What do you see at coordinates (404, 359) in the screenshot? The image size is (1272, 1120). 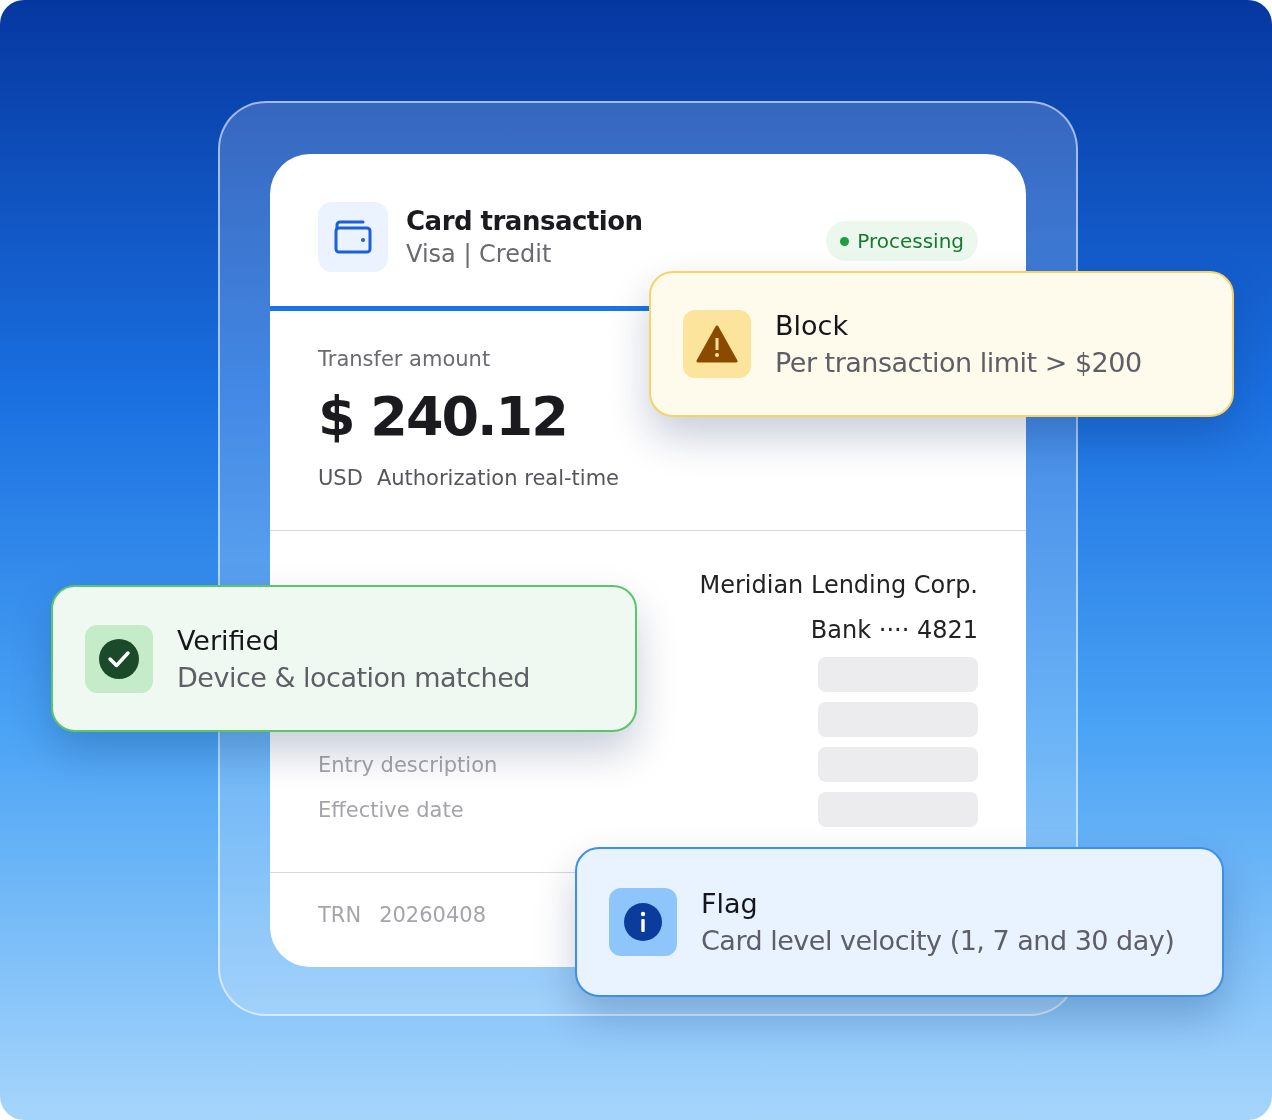 I see `amount-label: Transfer amount` at bounding box center [404, 359].